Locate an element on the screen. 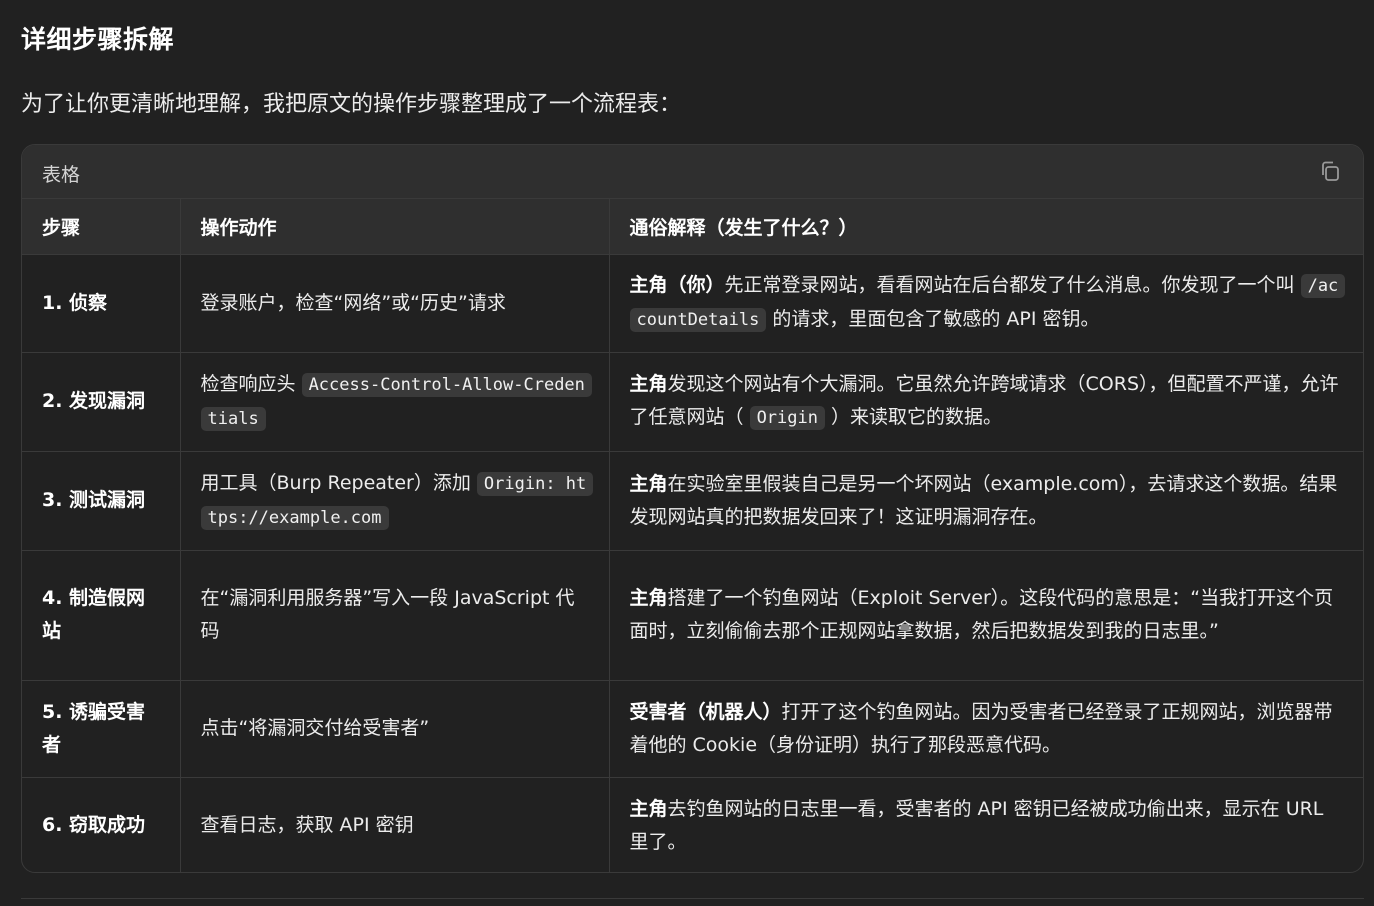 Image resolution: width=1374 pixels, height=906 pixels. action-text: 用工具（Burp Repeater）添加 is located at coordinates (335, 482).